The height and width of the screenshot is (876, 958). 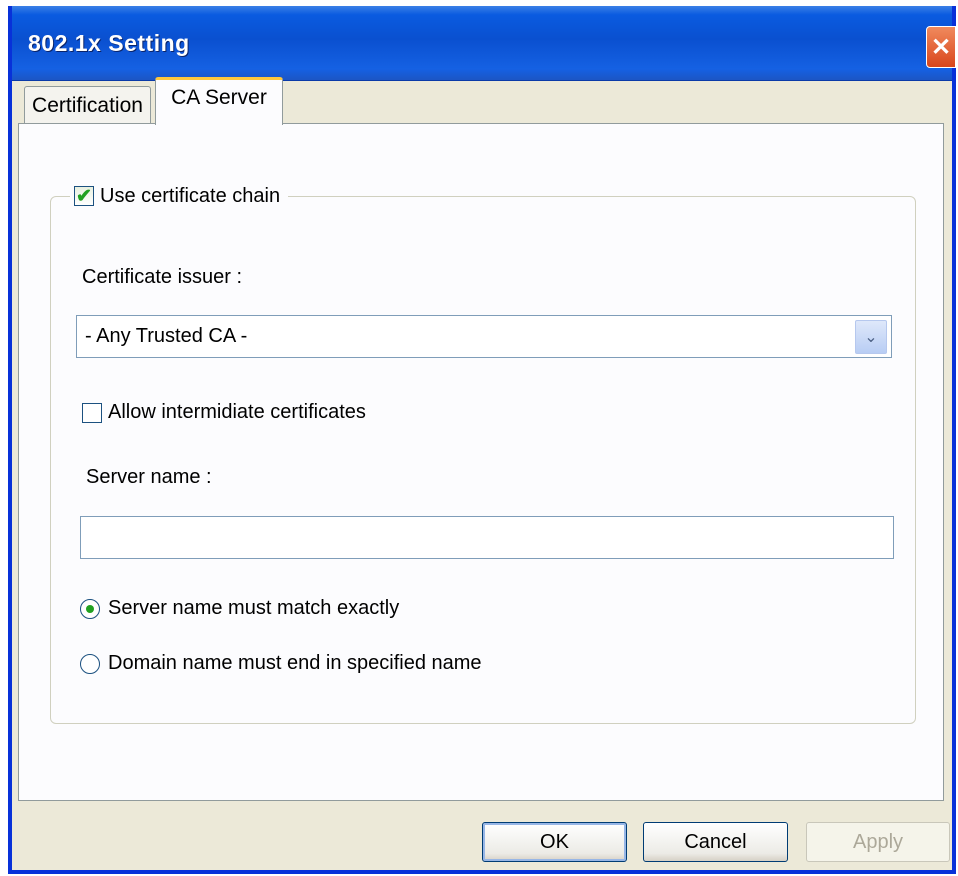 I want to click on apply-button-label: Apply, so click(x=878, y=841).